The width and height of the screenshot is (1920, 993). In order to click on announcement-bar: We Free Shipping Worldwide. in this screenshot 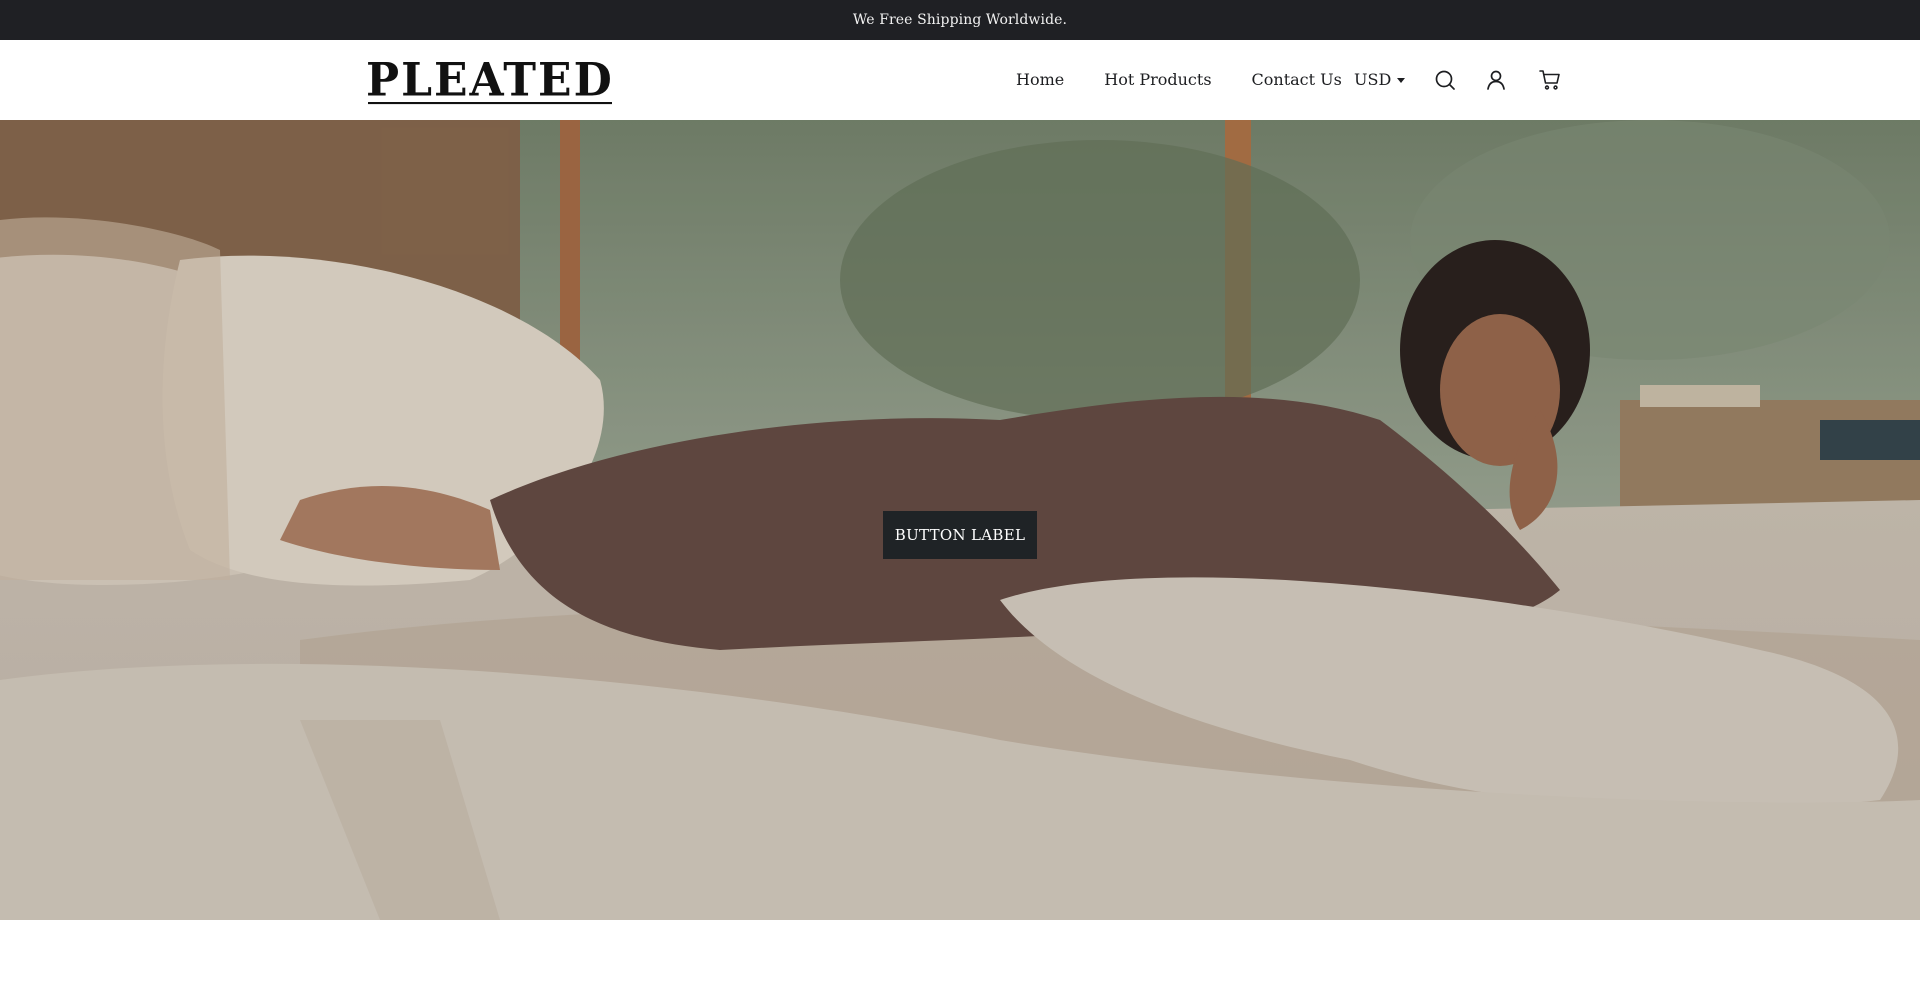, I will do `click(960, 20)`.